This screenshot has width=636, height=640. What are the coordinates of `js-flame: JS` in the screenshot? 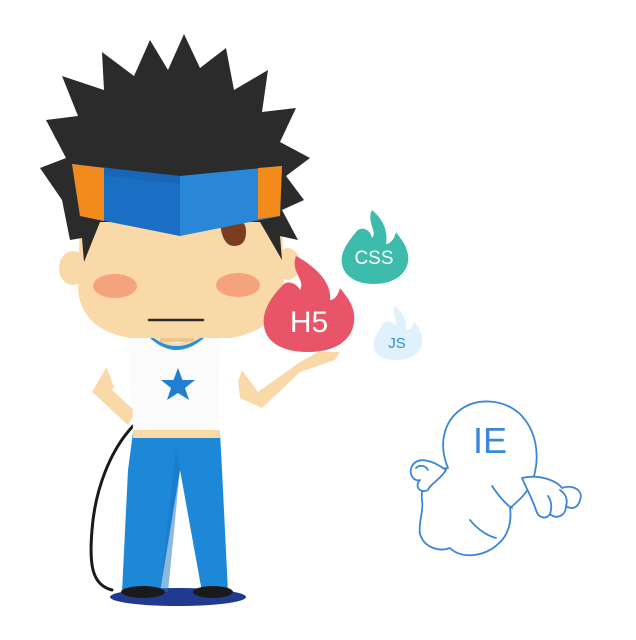 It's located at (398, 333).